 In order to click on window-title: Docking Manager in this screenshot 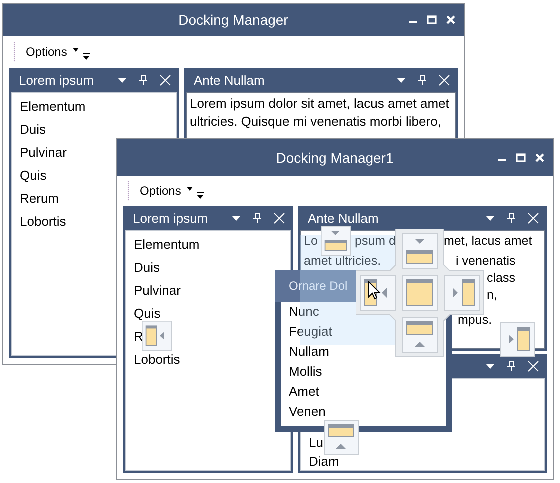, I will do `click(233, 20)`.